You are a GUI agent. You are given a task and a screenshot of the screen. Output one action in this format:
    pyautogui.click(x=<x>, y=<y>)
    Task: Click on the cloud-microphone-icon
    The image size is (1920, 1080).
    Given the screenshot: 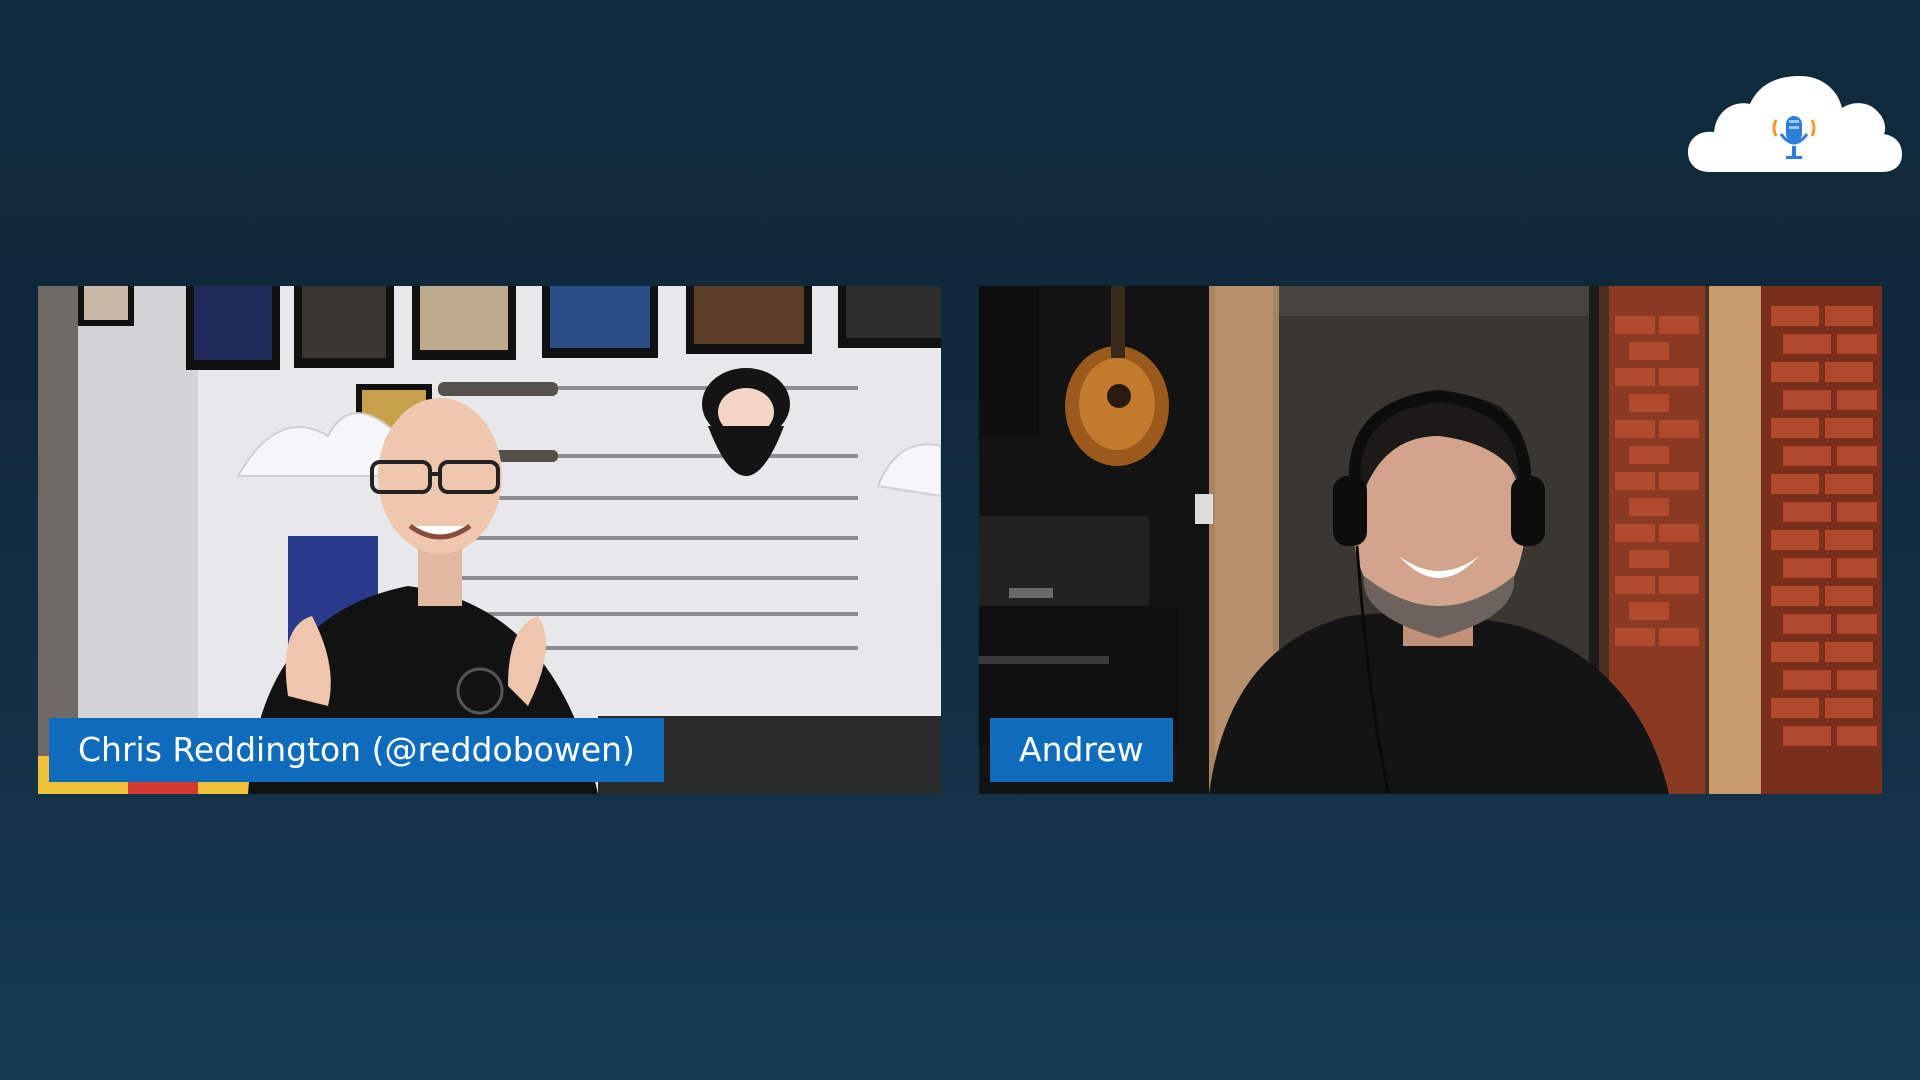 What is the action you would take?
    pyautogui.click(x=1795, y=124)
    